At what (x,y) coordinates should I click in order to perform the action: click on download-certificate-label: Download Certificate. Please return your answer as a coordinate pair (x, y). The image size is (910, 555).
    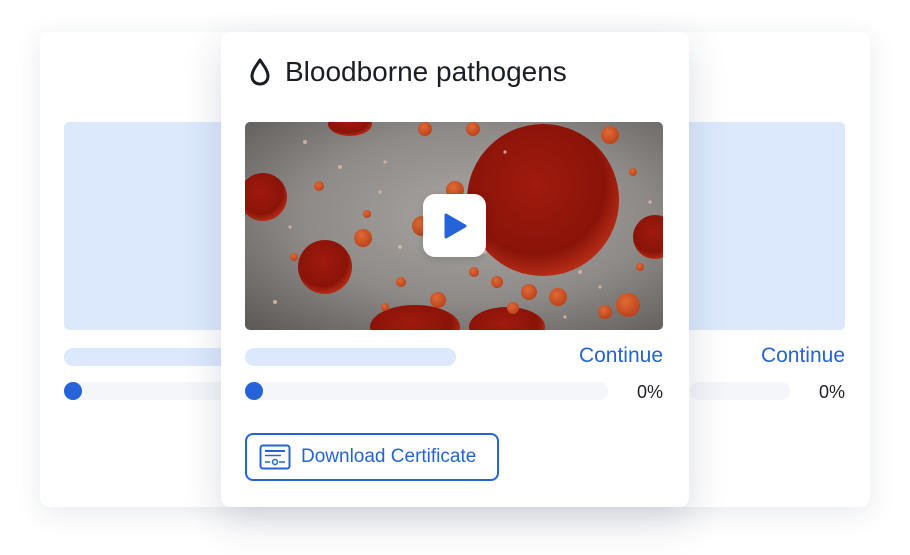
    Looking at the image, I should click on (389, 456).